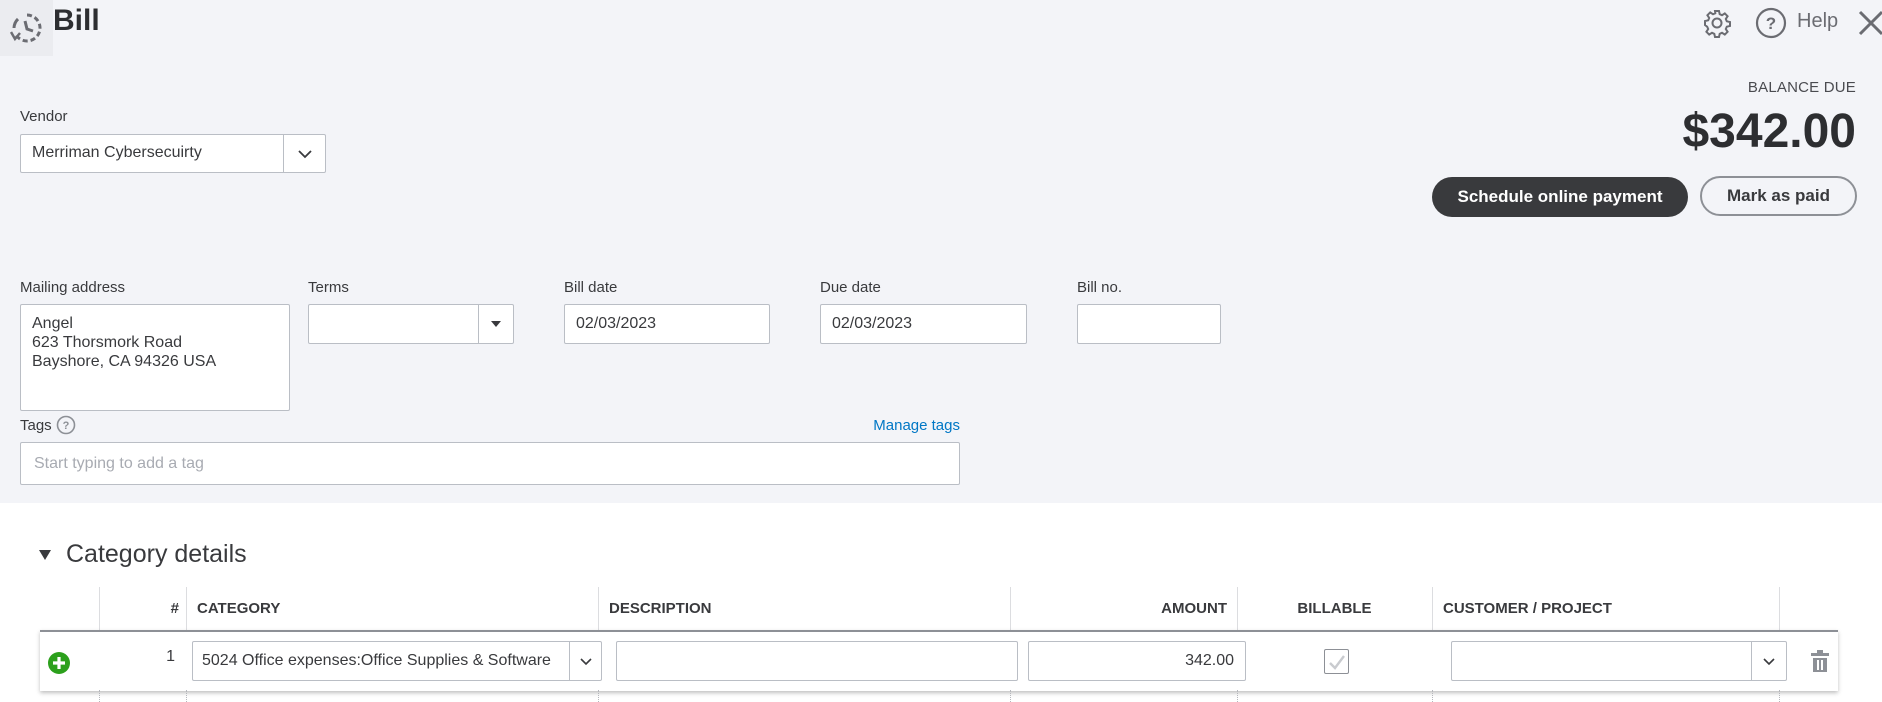 The width and height of the screenshot is (1882, 702). I want to click on vendor-dropdown-toggle, so click(304, 153).